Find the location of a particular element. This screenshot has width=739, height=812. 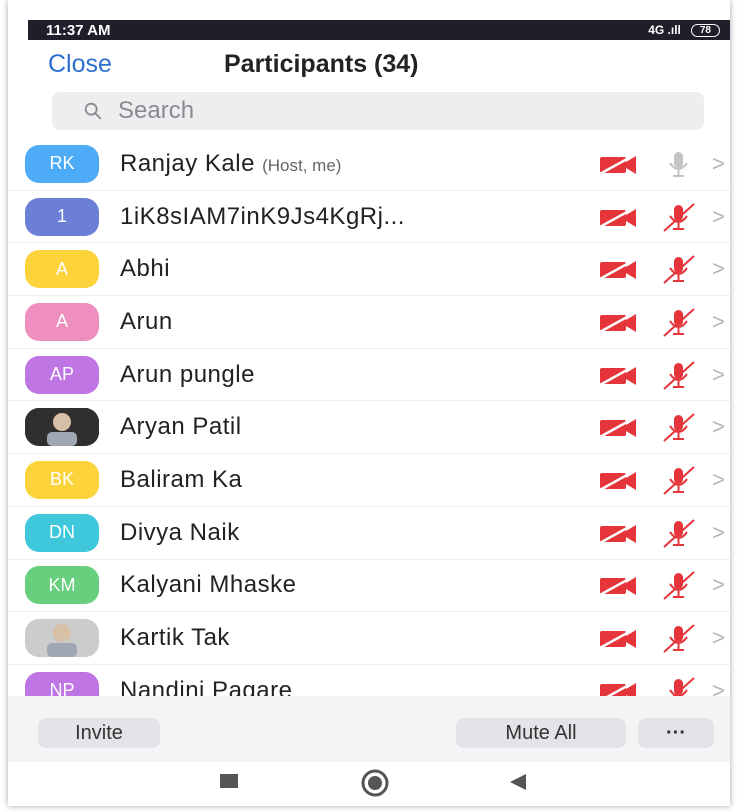

signal-icon: 4G .ıll is located at coordinates (664, 30).